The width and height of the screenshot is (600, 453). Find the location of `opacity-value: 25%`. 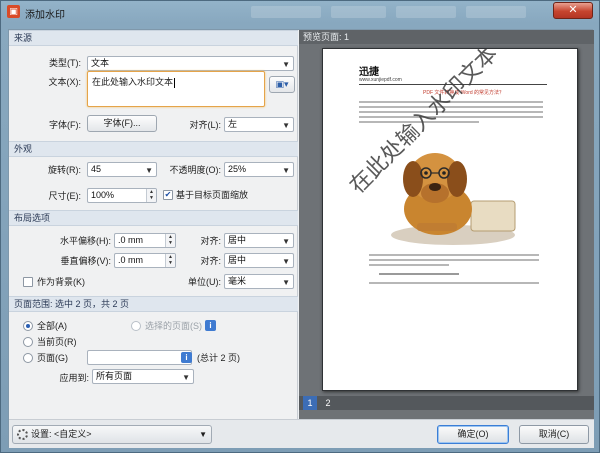

opacity-value: 25% is located at coordinates (237, 169).